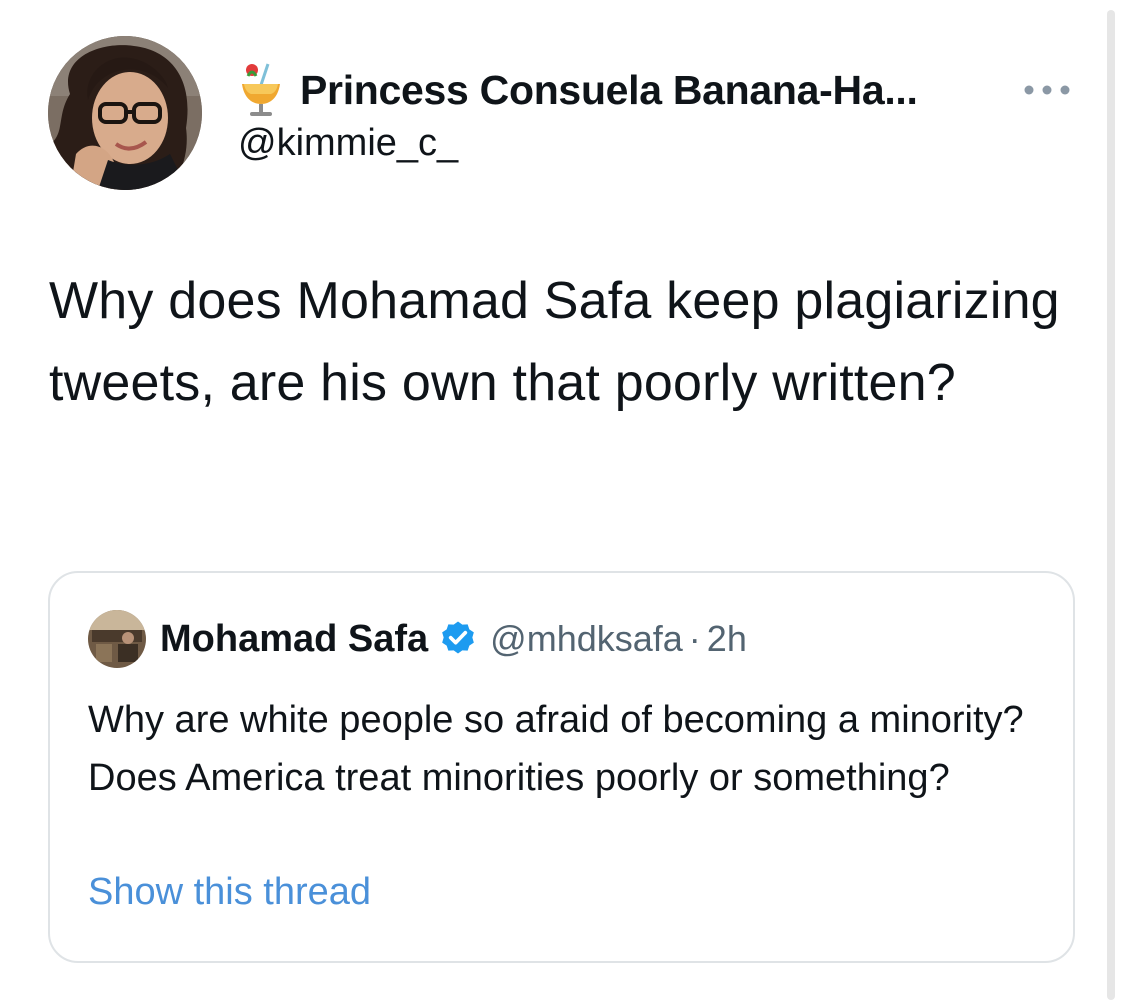 The image size is (1125, 1000). What do you see at coordinates (229, 892) in the screenshot?
I see `show-thread-link: Show this thread` at bounding box center [229, 892].